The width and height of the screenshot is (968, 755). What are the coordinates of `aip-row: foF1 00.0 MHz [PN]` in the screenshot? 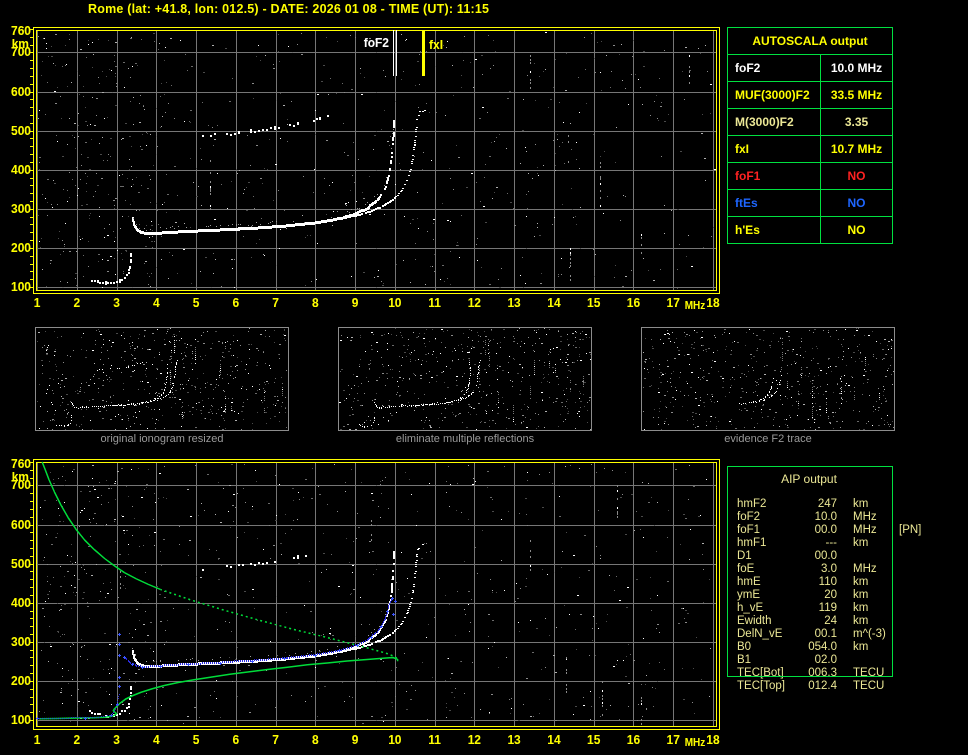 It's located at (842, 530).